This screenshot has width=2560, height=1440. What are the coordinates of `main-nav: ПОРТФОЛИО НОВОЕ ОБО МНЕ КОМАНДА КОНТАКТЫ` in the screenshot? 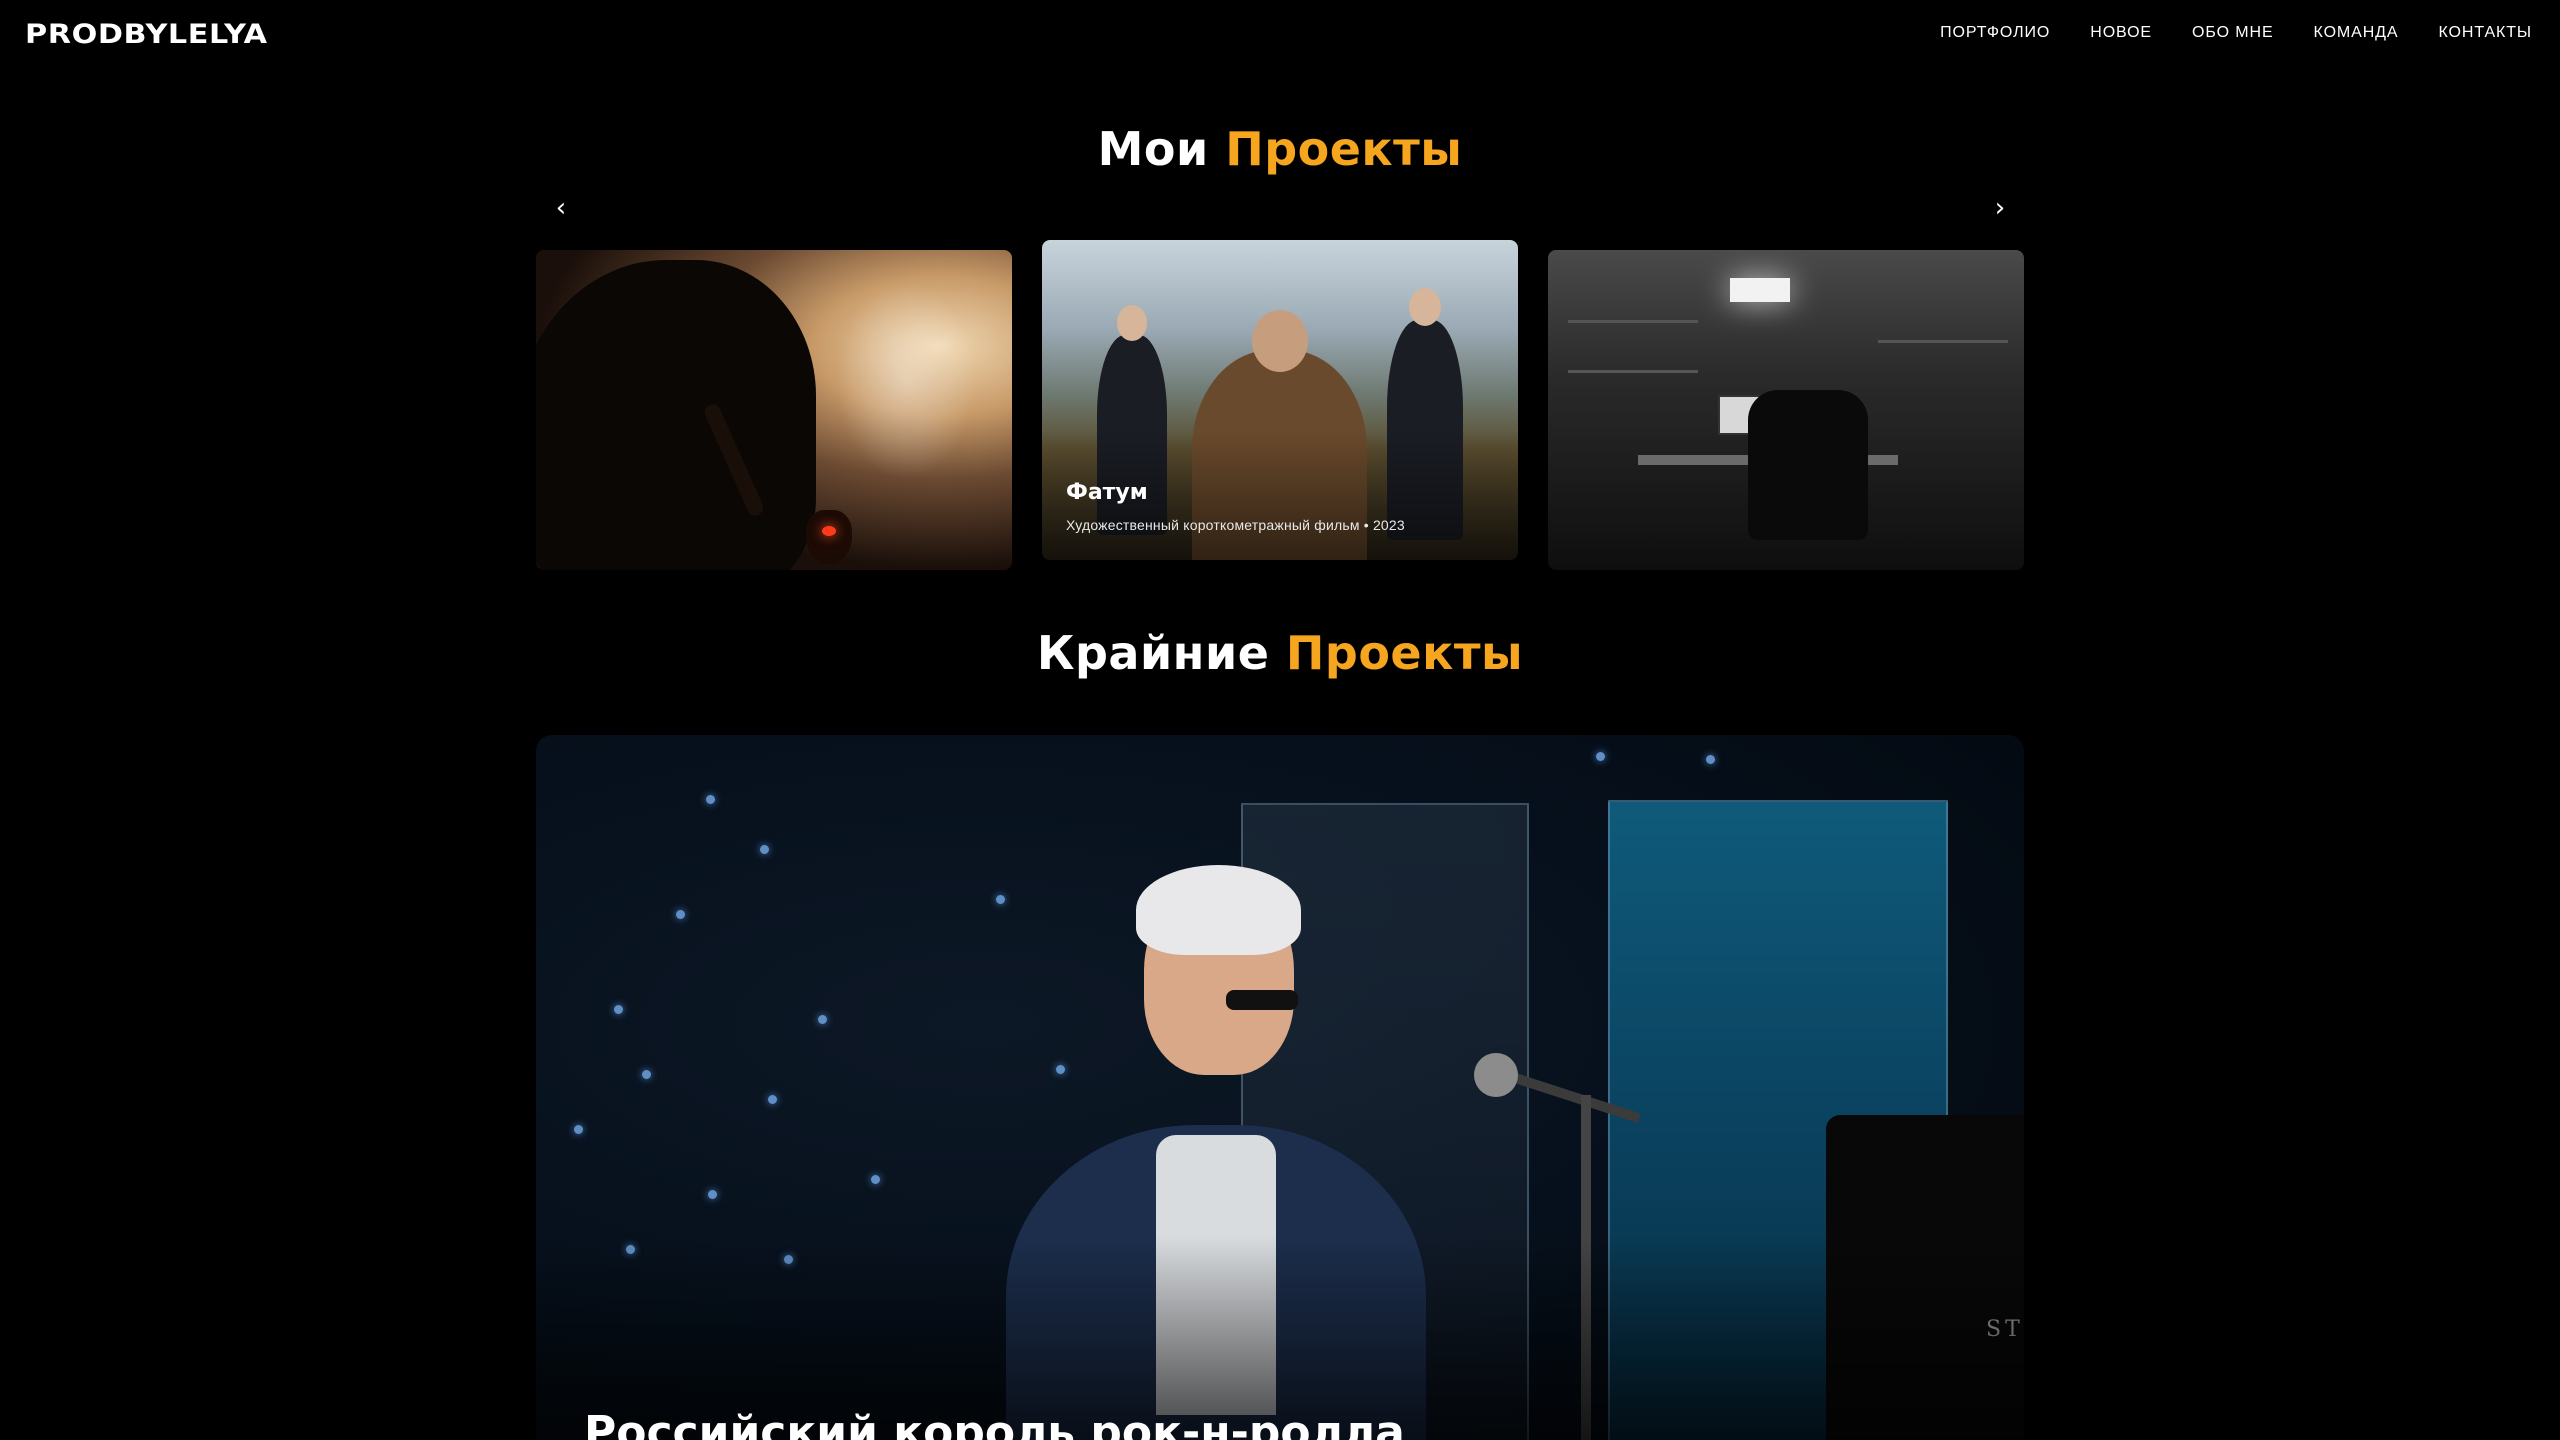 It's located at (2236, 33).